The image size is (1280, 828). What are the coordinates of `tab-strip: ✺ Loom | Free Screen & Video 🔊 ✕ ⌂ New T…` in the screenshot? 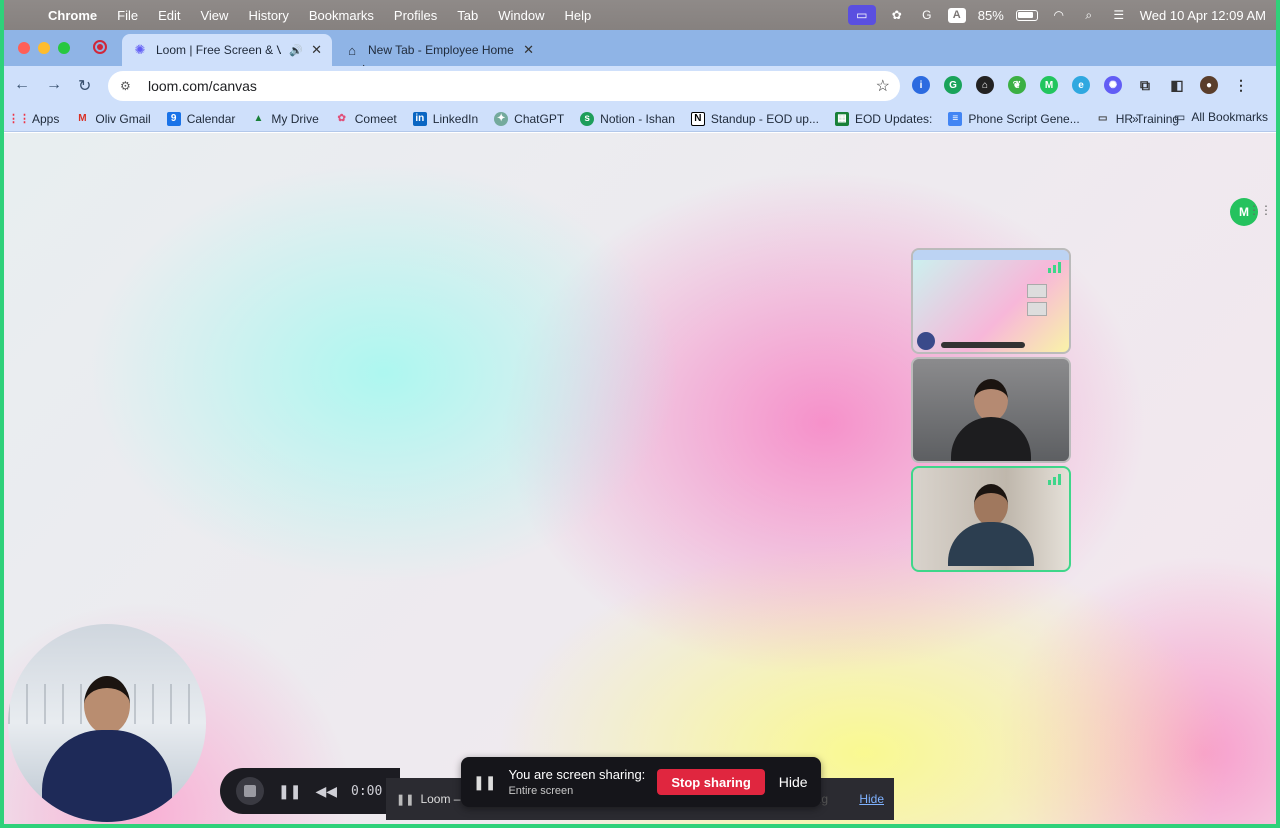 It's located at (640, 60).